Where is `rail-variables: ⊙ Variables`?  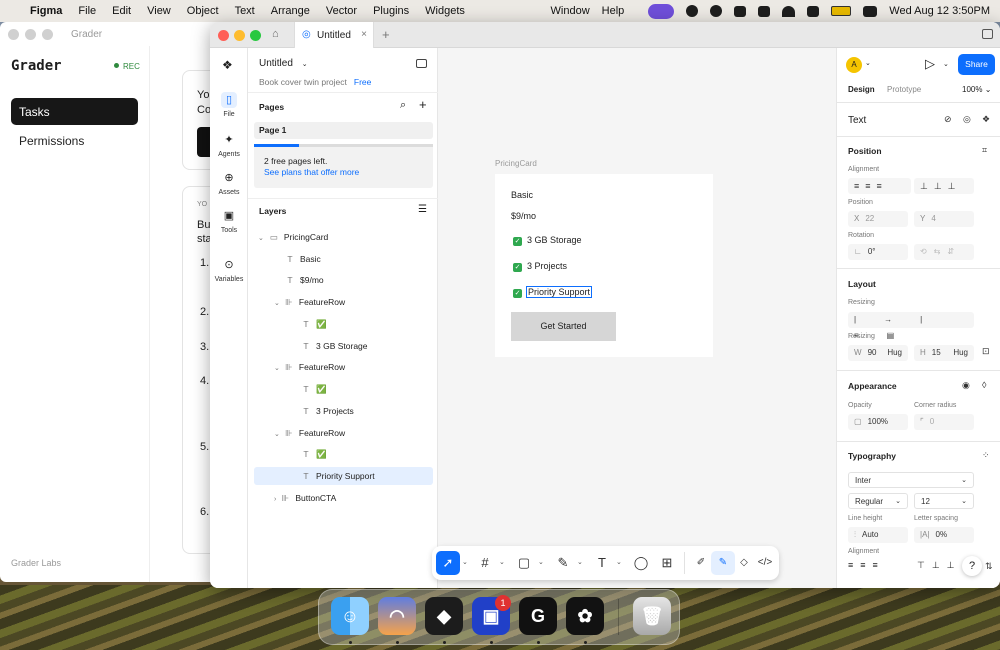
rail-variables: ⊙ Variables is located at coordinates (229, 270).